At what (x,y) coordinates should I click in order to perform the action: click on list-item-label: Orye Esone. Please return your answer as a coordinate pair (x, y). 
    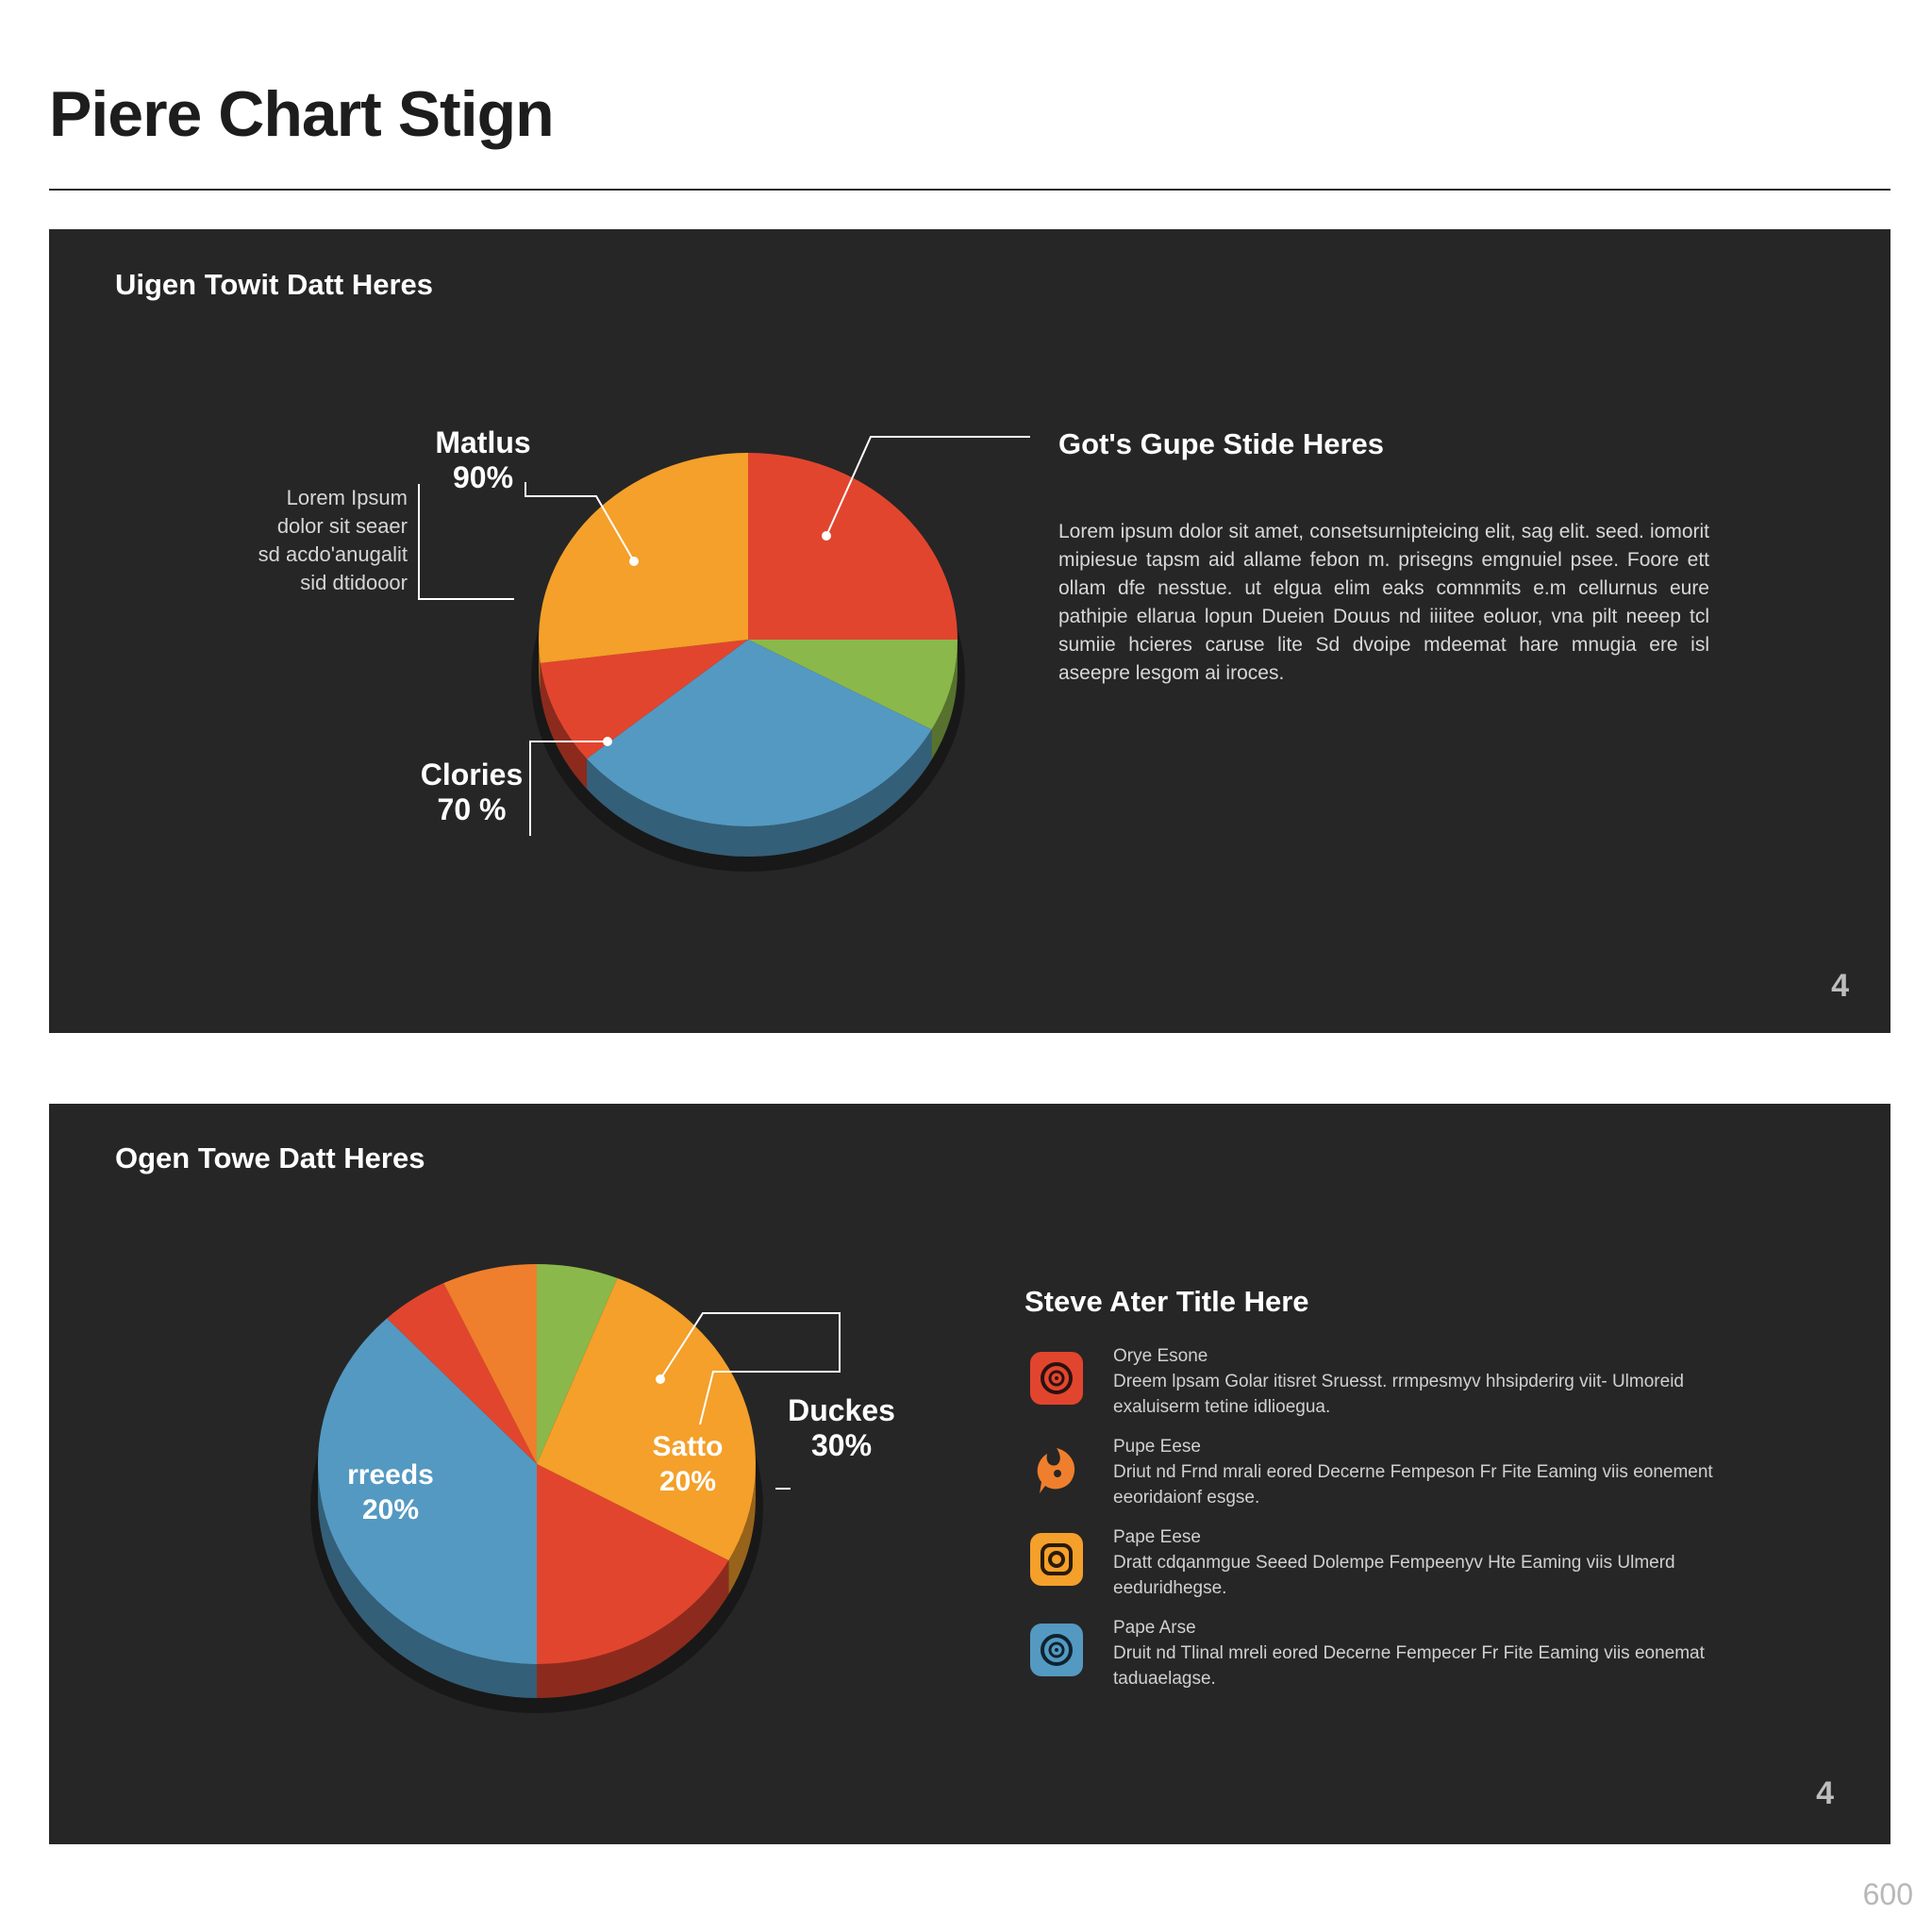
    Looking at the image, I should click on (1160, 1356).